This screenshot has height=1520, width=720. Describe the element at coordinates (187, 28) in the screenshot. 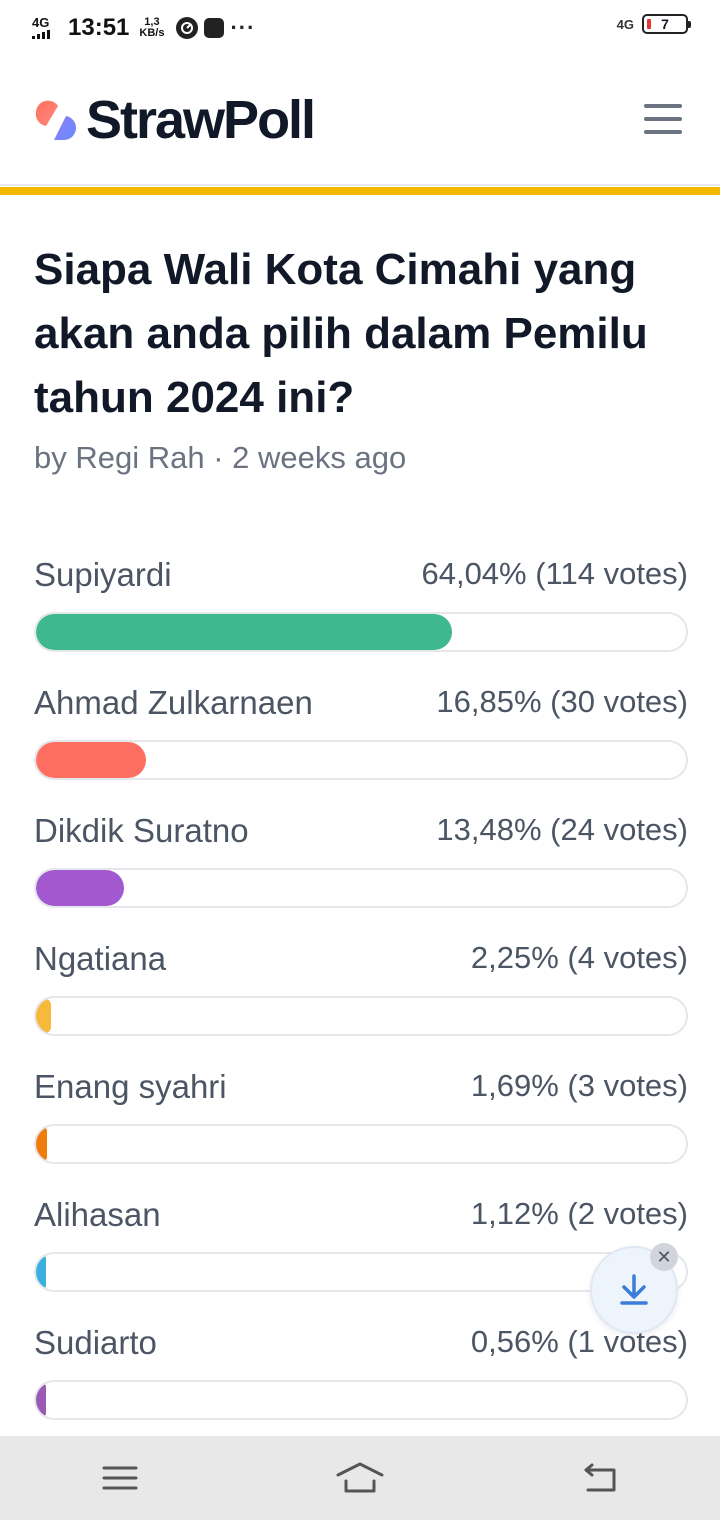

I see `notification-app-icon` at that location.